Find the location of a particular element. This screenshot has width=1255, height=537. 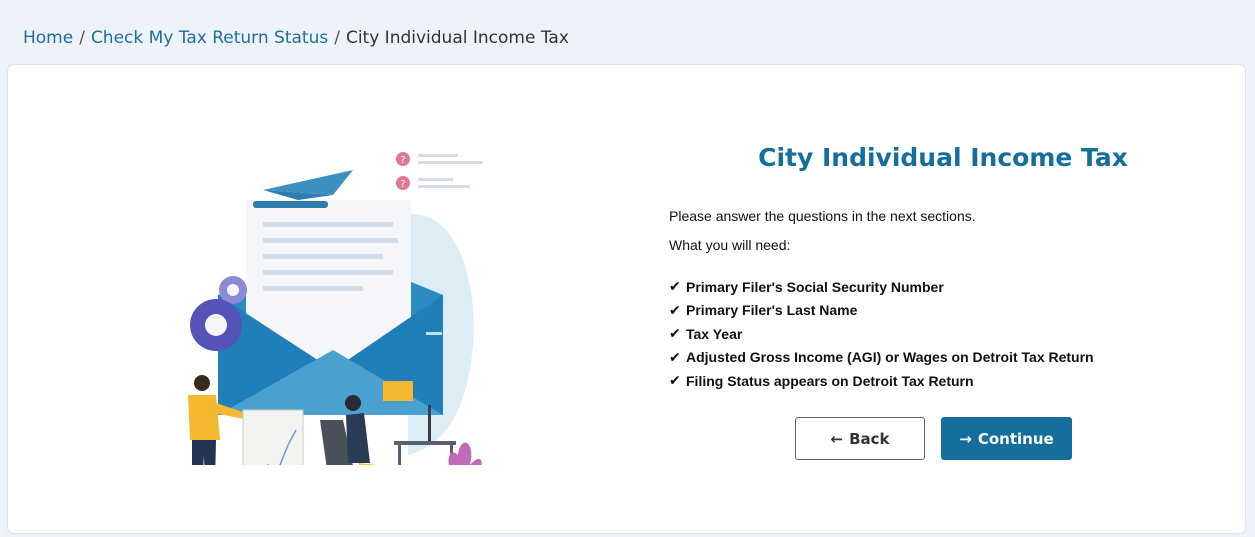

list-item: ✔ Primary Filer's Social Security Number is located at coordinates (806, 286).